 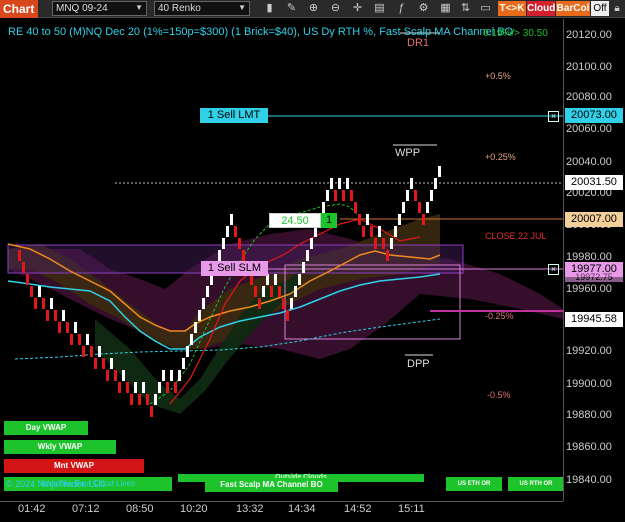 I want to click on price-tick-label: 20100.00, so click(x=589, y=67).